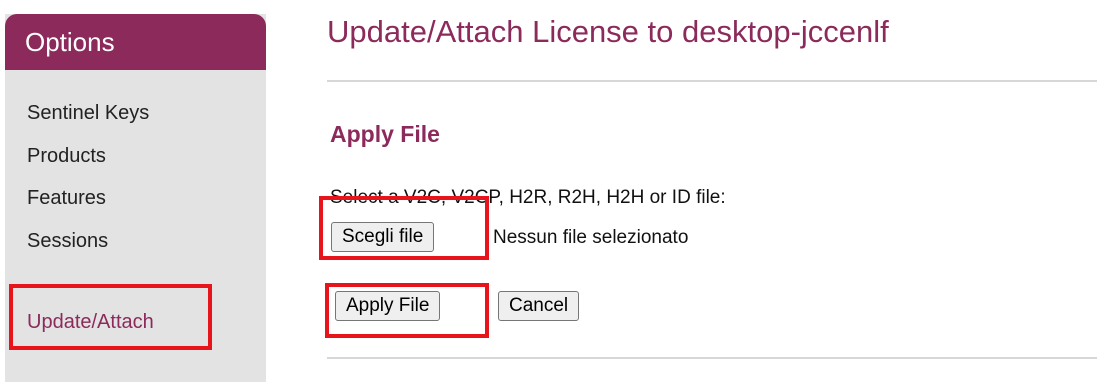 Image resolution: width=1097 pixels, height=382 pixels. Describe the element at coordinates (66, 156) in the screenshot. I see `sidebar-item-products: Products` at that location.